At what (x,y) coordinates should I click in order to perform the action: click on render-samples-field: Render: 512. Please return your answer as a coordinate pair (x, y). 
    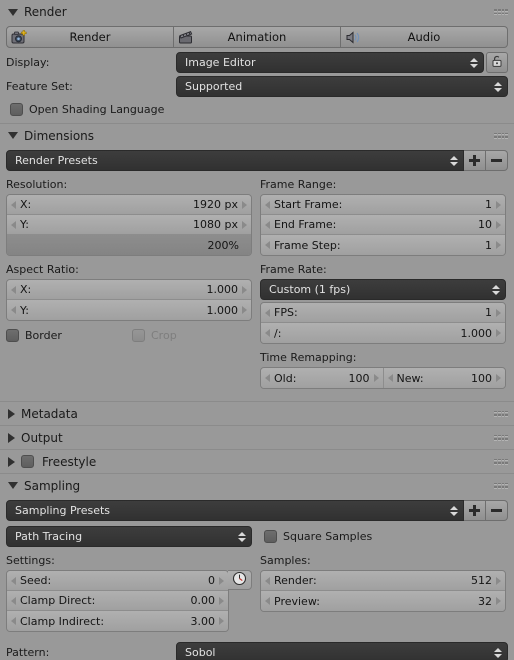
    Looking at the image, I should click on (383, 581).